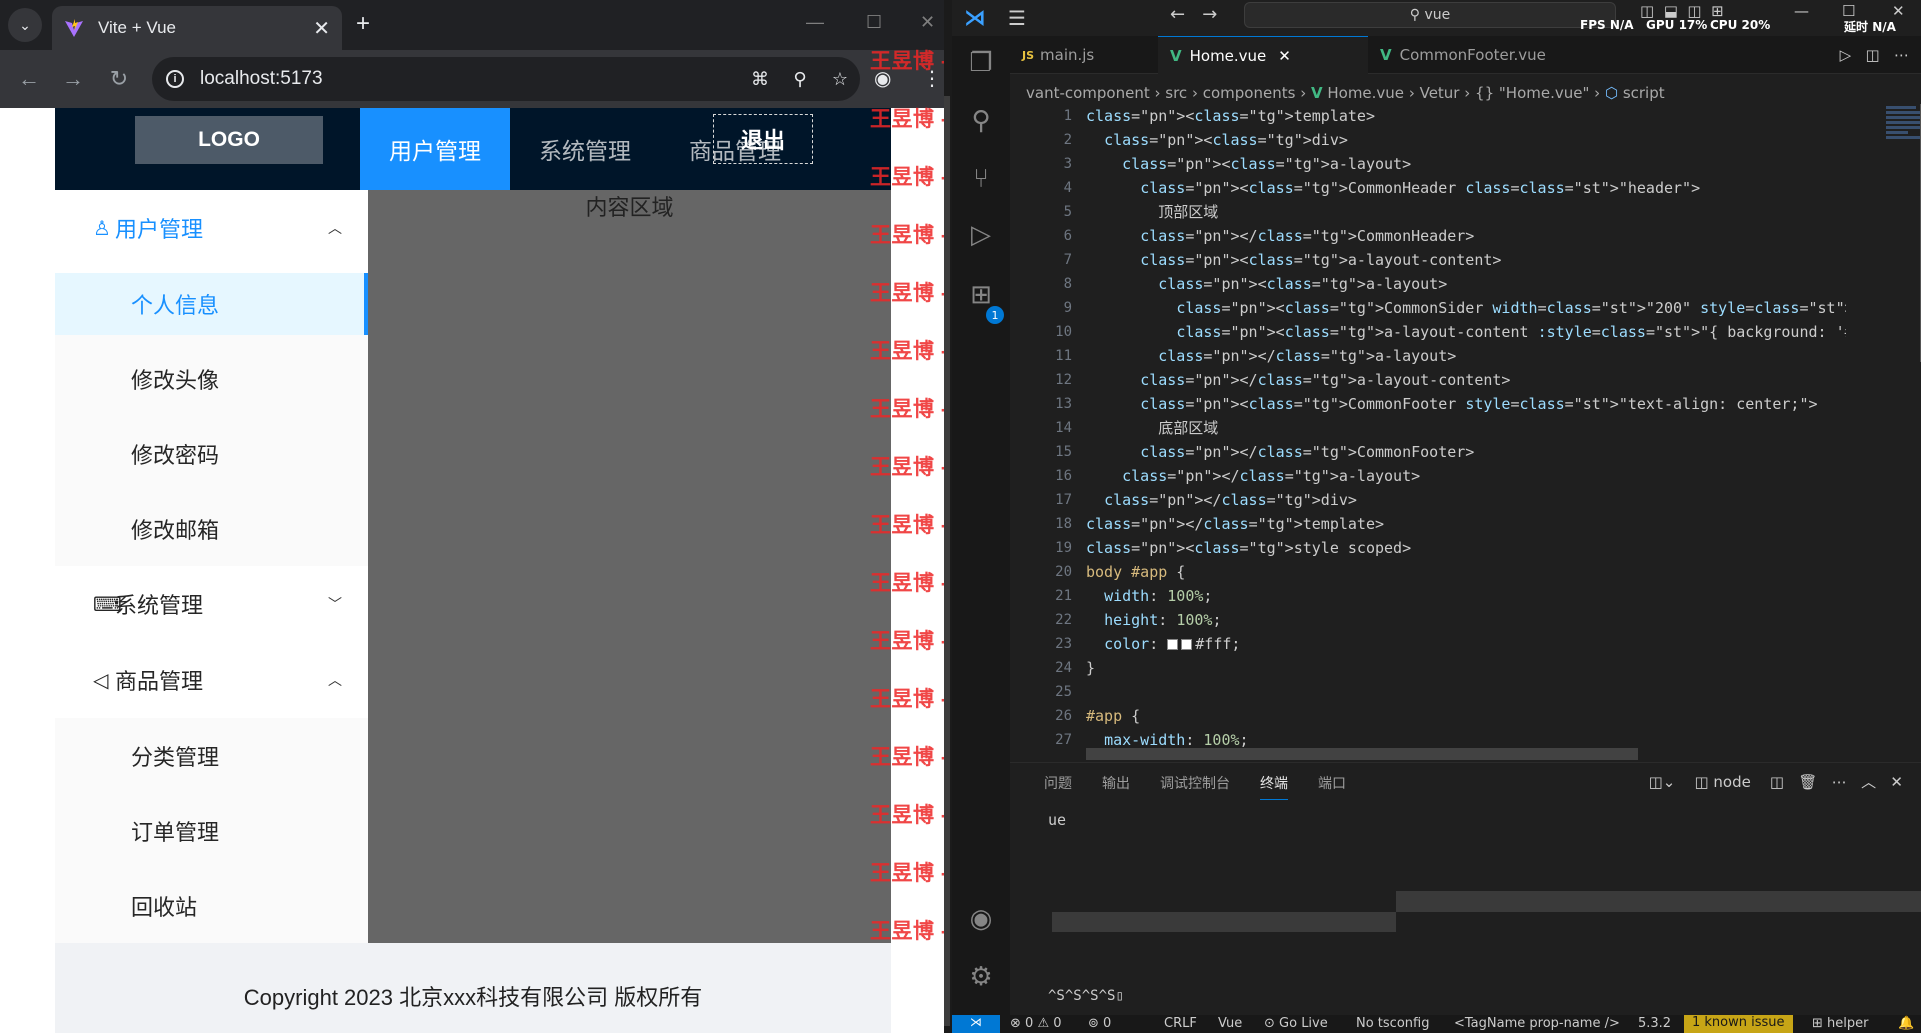 This screenshot has height=1033, width=1921. I want to click on code-line: class="pn"><class="tg">div>, so click(1466, 140).